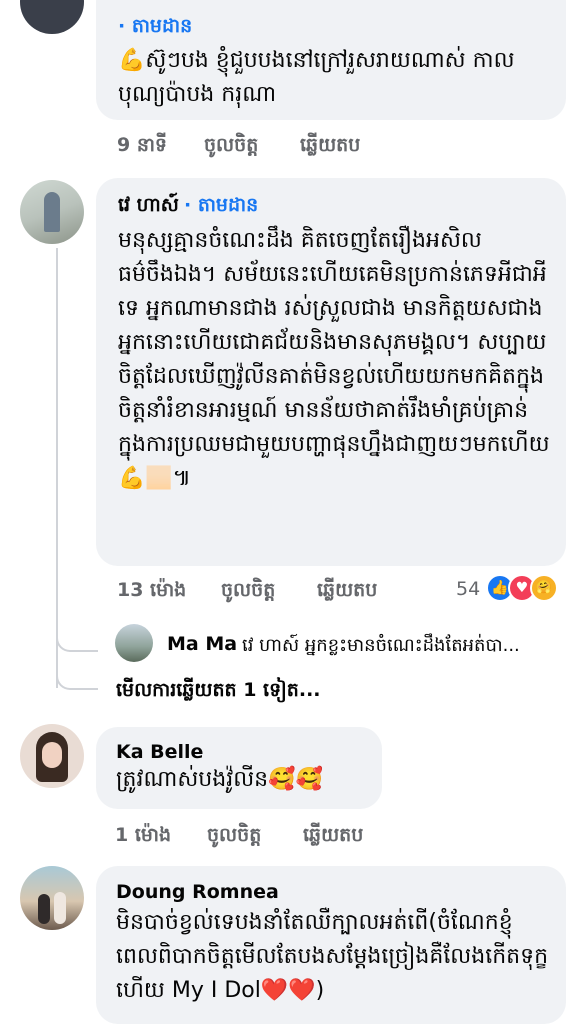 This screenshot has height=1024, width=586. I want to click on comment-meta: 1 ម៉ោង ចូលចិត្ត ឆ្លើយតប, so click(265, 836).